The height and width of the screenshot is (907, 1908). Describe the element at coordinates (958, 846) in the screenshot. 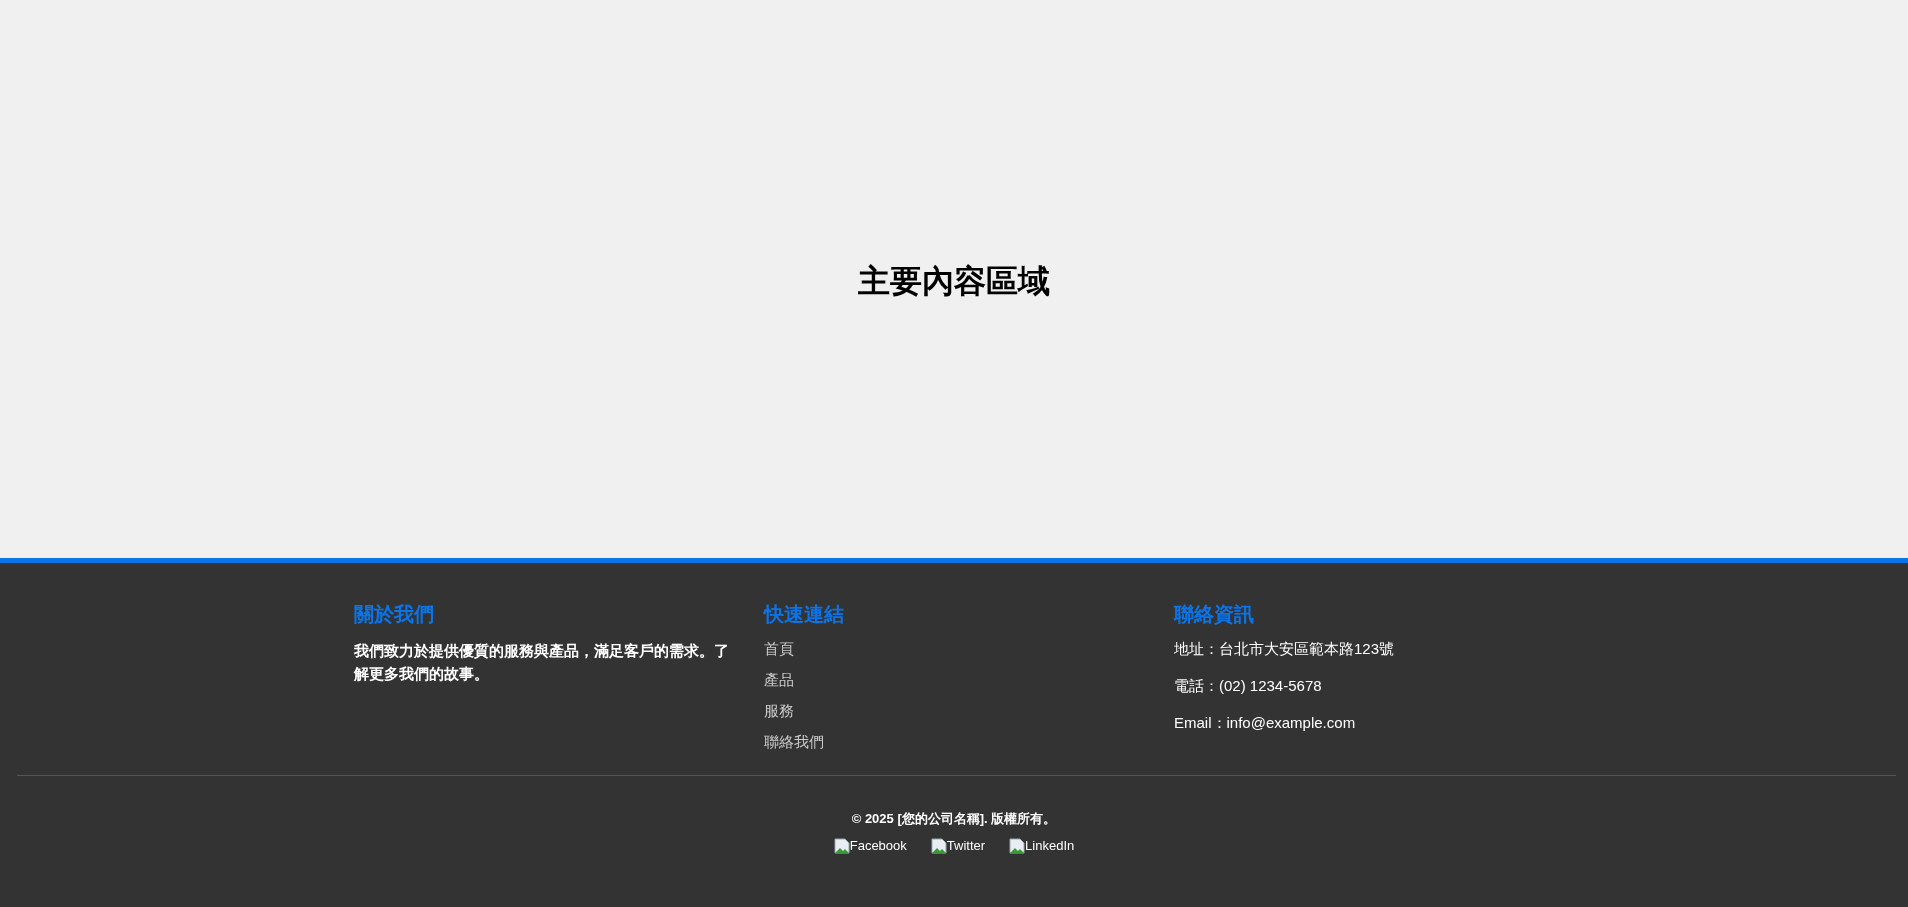

I see `social-link: Twitter` at that location.